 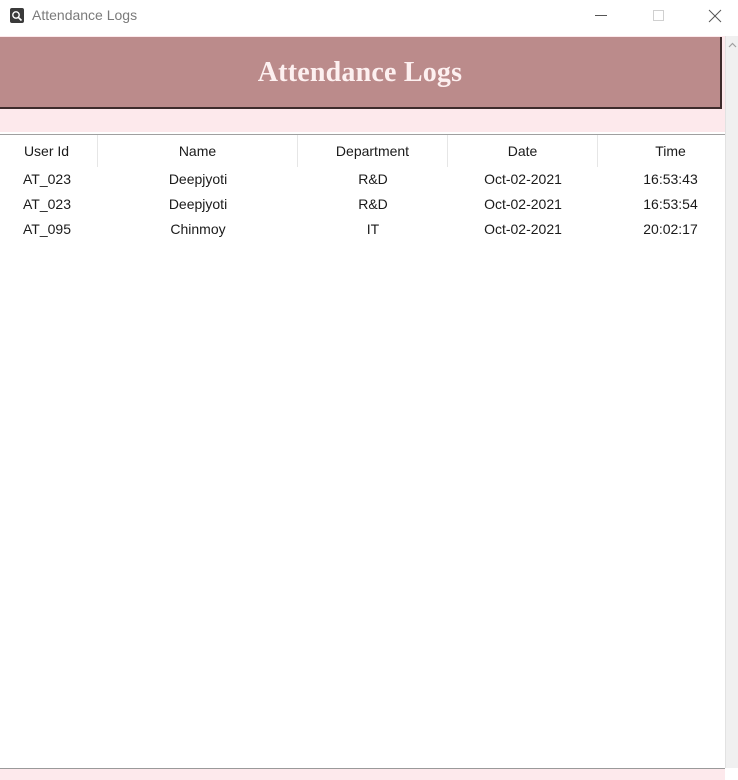 I want to click on minimize-button, so click(x=601, y=16).